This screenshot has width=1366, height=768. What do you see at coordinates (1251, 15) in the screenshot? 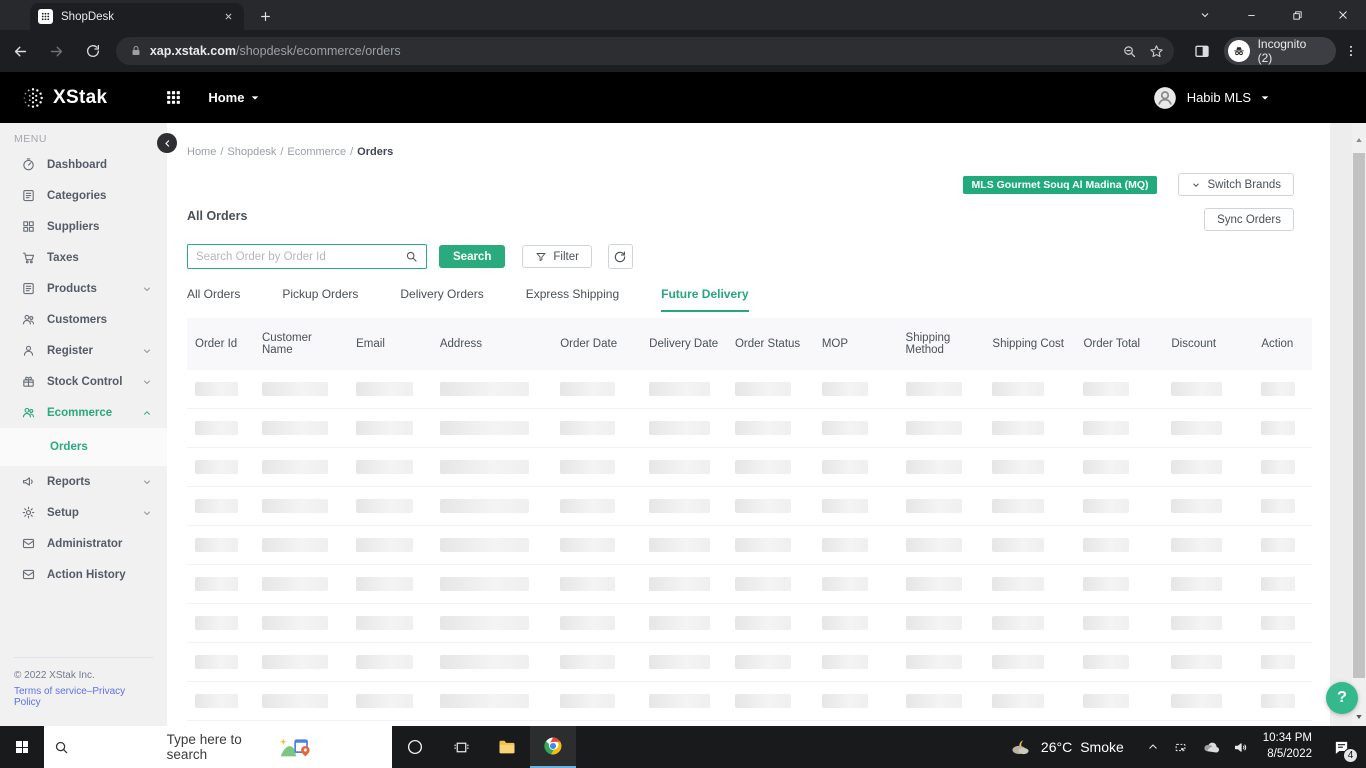
I see `window-minimize-icon` at bounding box center [1251, 15].